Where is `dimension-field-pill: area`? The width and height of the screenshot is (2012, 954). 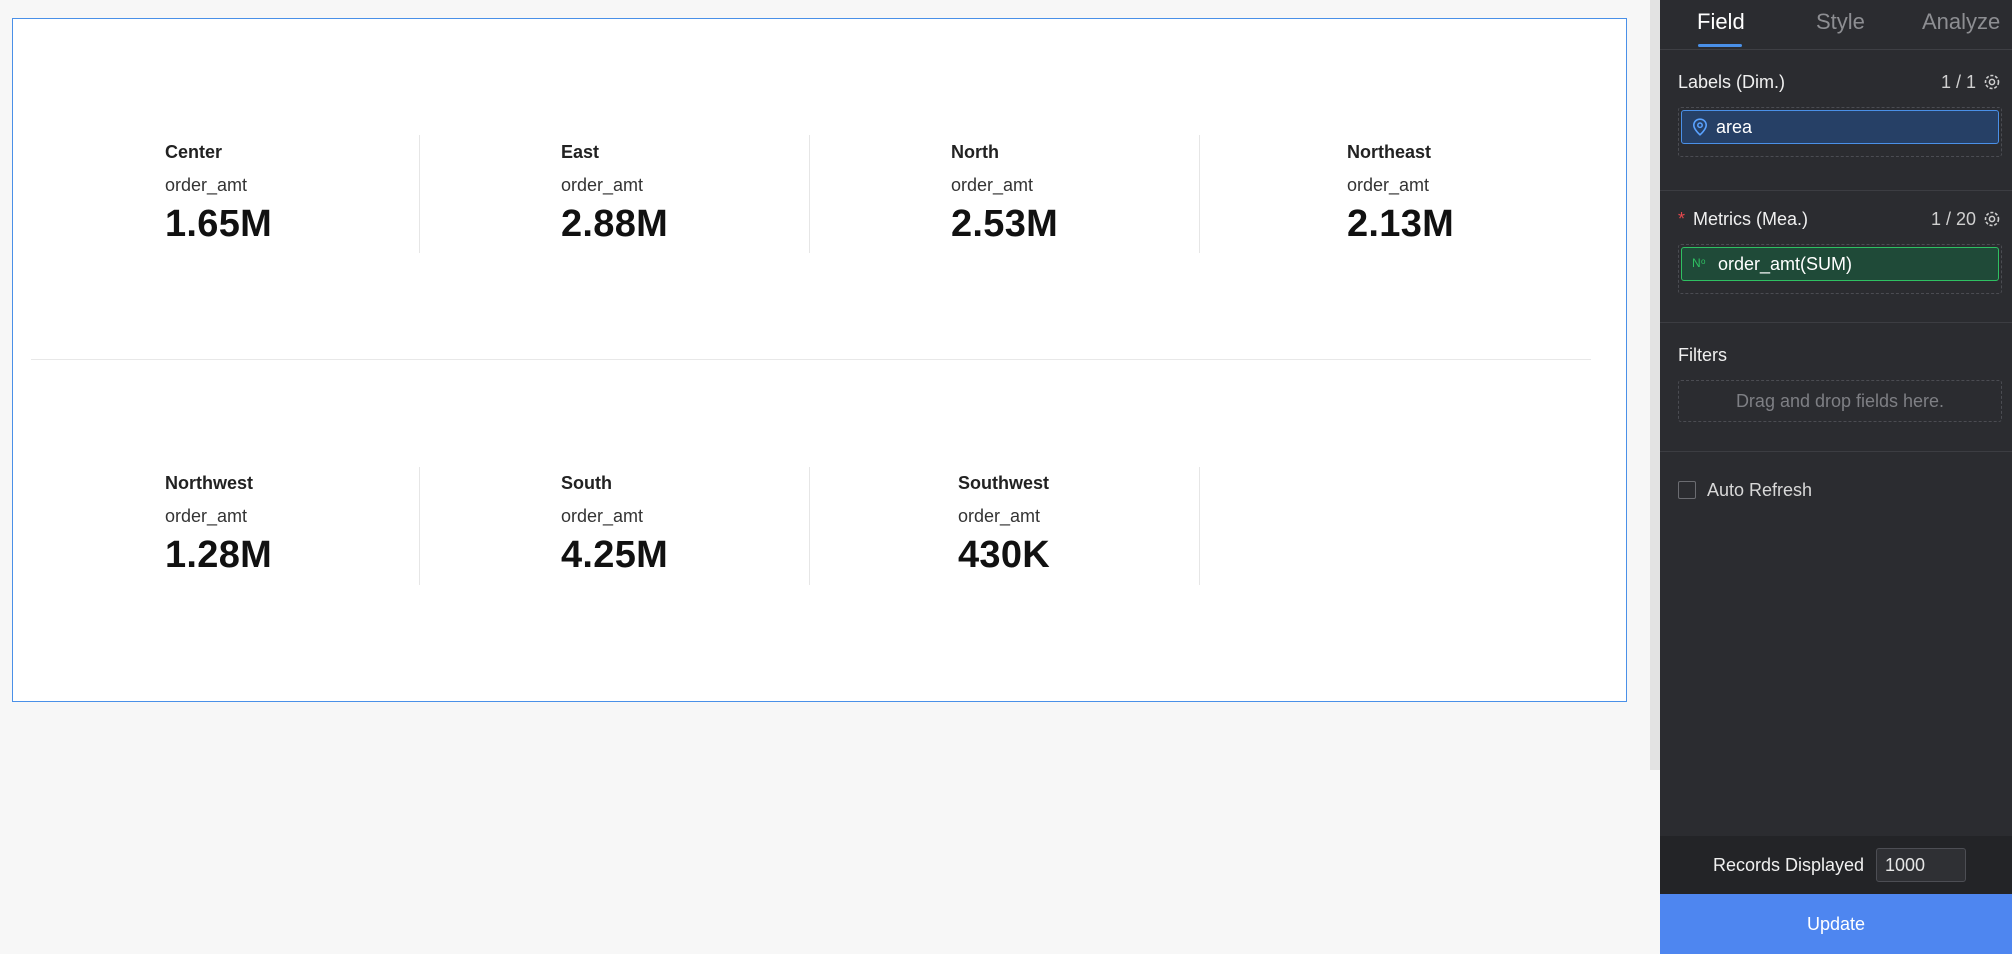 dimension-field-pill: area is located at coordinates (1840, 127).